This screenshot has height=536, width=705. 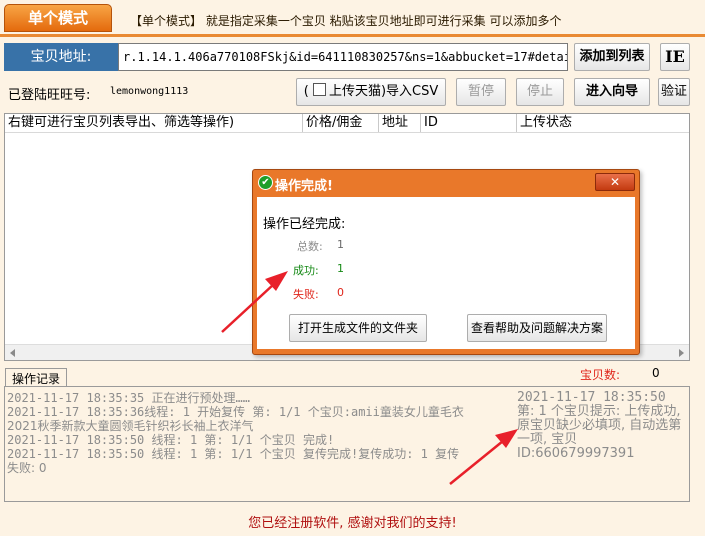 I want to click on ie-button: IE, so click(x=675, y=57).